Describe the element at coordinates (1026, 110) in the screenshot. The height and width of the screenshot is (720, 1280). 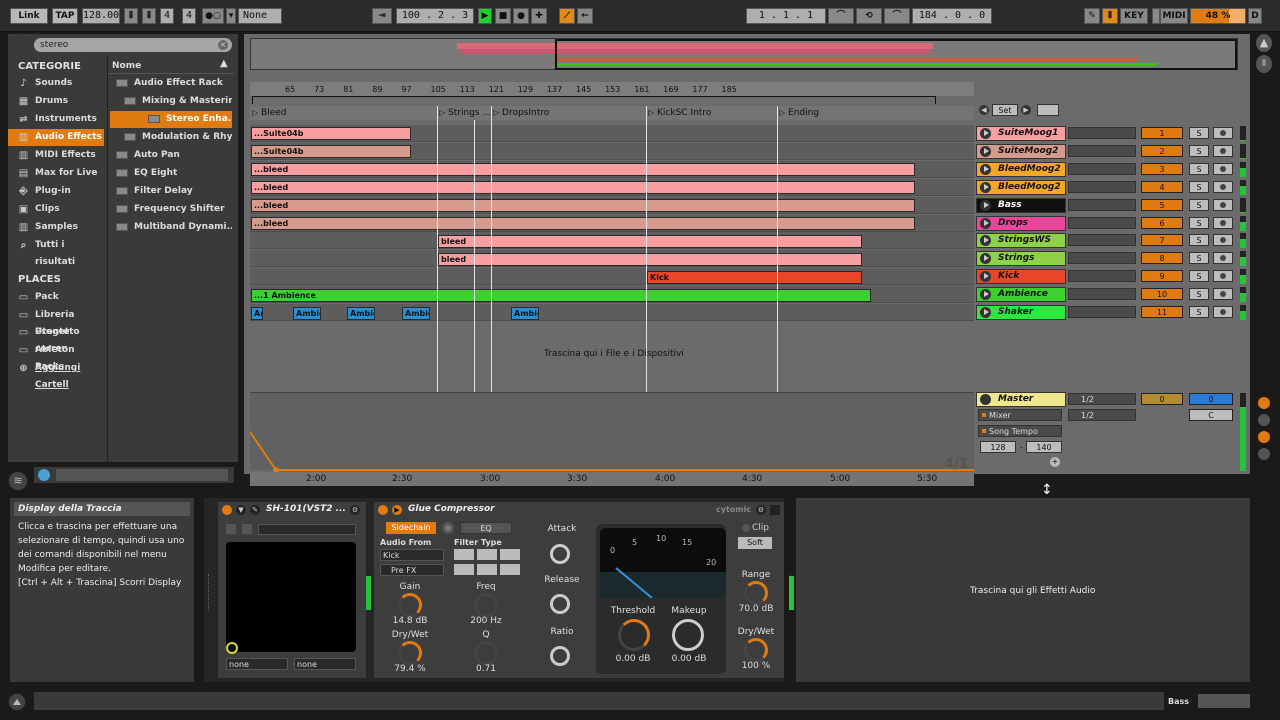
I see `next-locator-icon: ▶` at that location.